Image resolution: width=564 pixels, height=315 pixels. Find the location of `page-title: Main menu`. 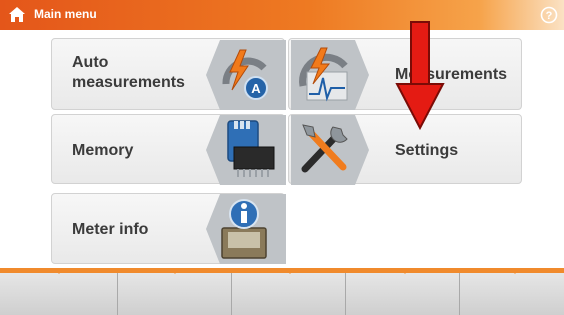

page-title: Main menu is located at coordinates (65, 14).